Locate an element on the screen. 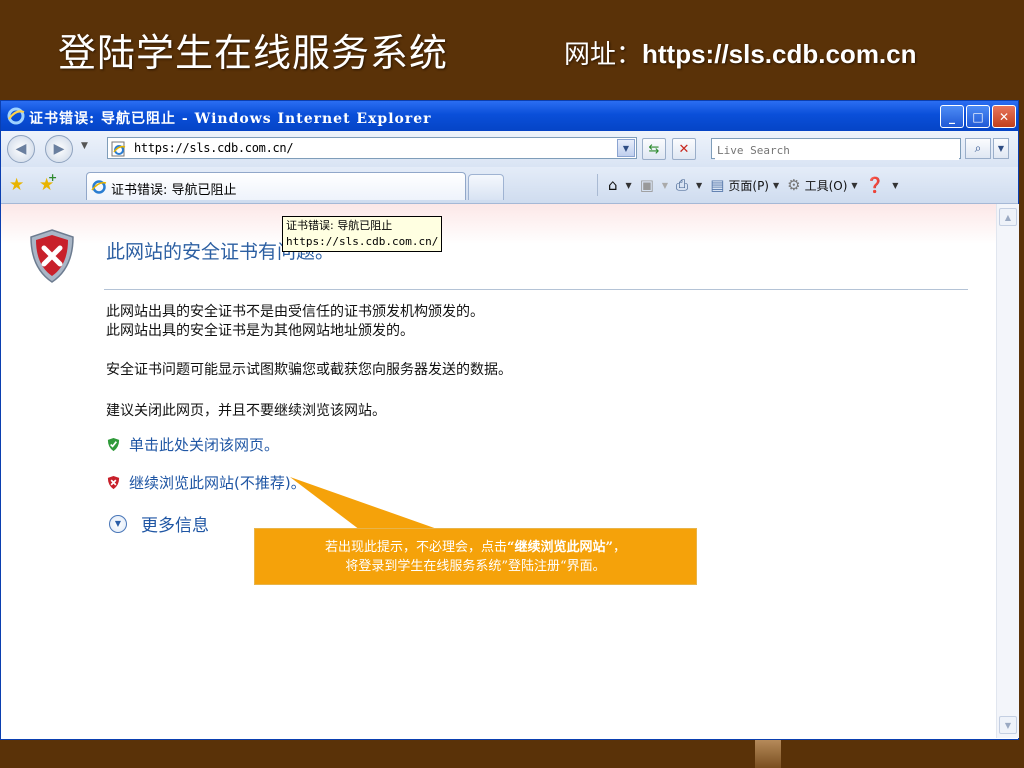 The width and height of the screenshot is (1024, 768). feeds-button: ▣ ▼ is located at coordinates (654, 185).